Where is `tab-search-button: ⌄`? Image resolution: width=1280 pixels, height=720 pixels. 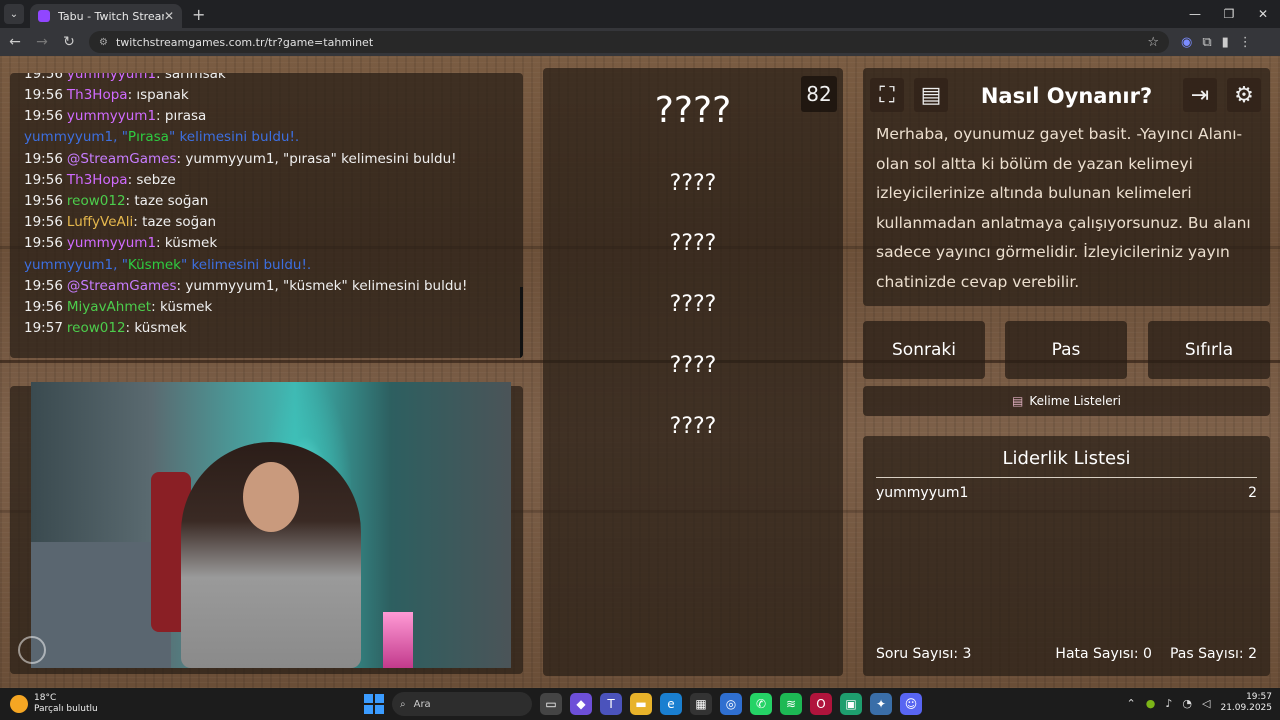 tab-search-button: ⌄ is located at coordinates (14, 14).